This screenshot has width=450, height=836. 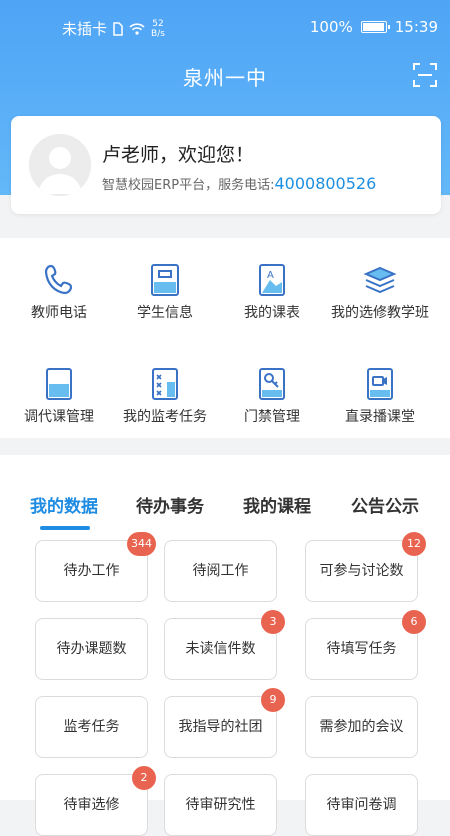 What do you see at coordinates (170, 504) in the screenshot?
I see `tab-pending-affairs: 待办事务` at bounding box center [170, 504].